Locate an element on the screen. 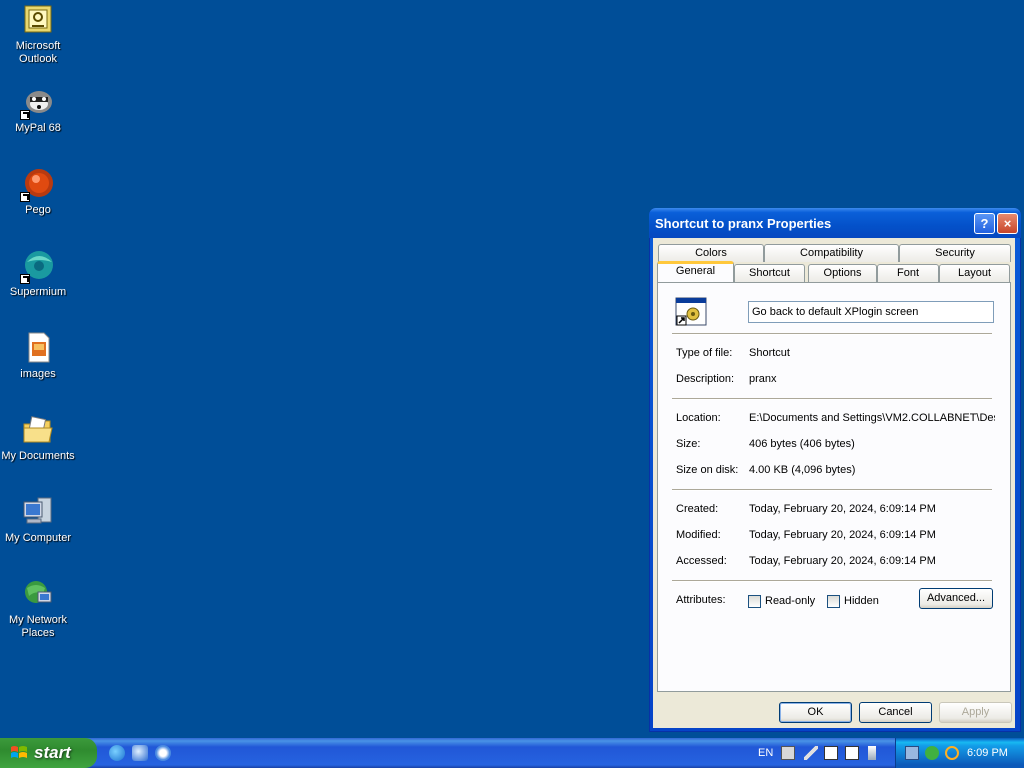 Image resolution: width=1024 pixels, height=768 pixels. close-button: × is located at coordinates (1007, 223).